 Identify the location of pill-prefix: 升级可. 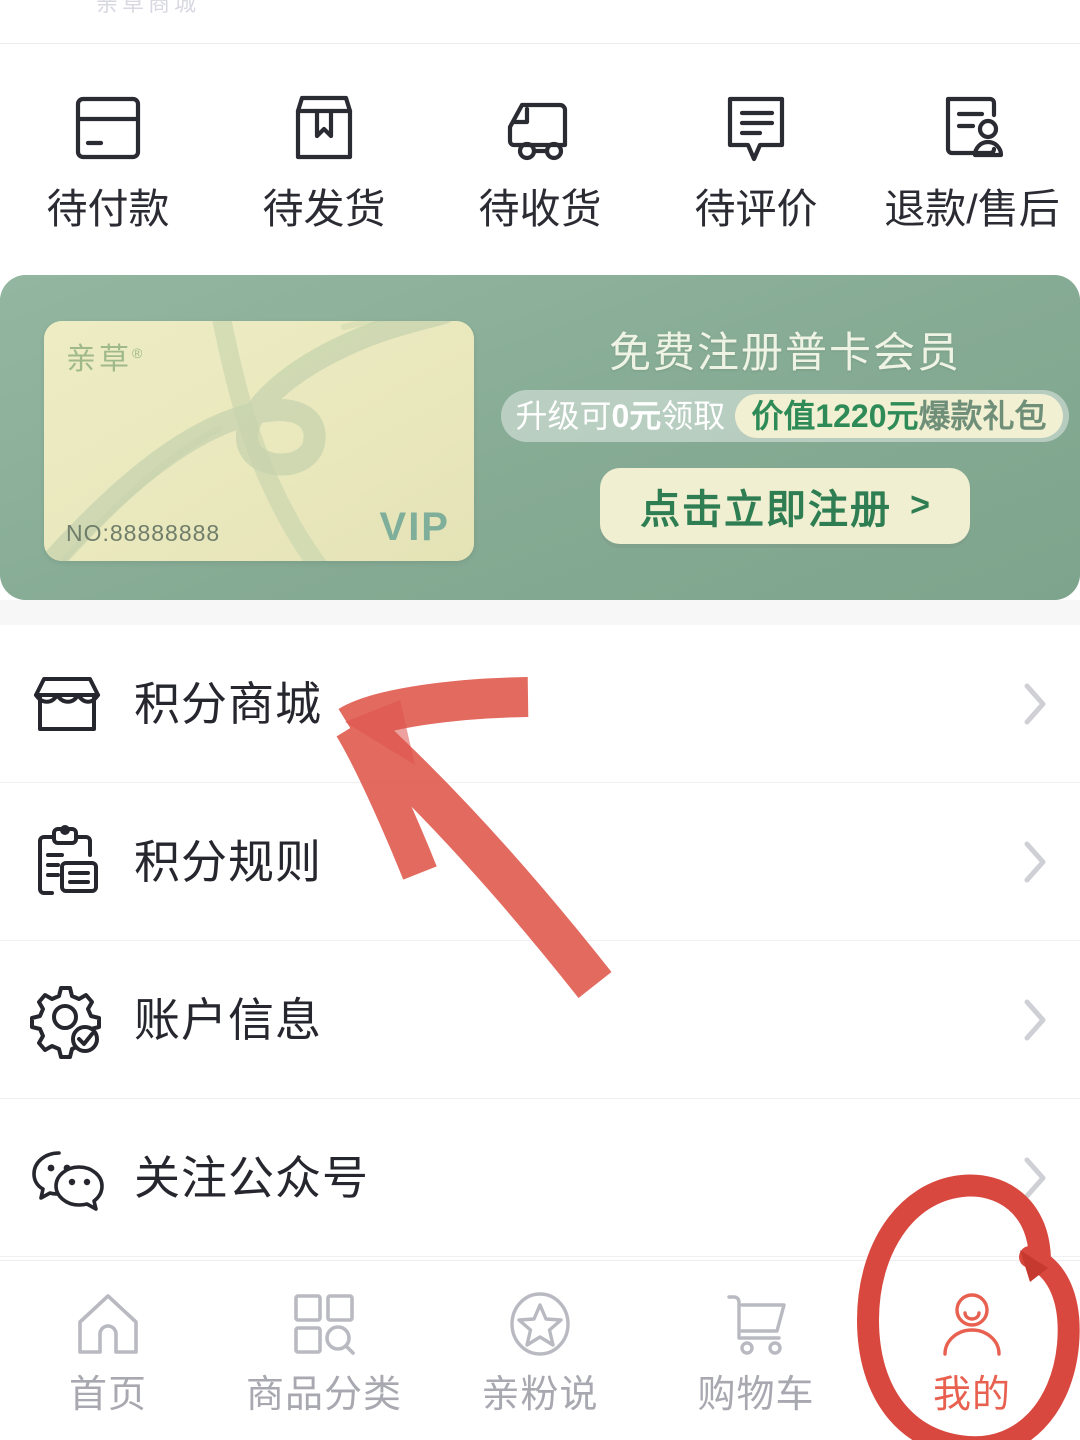
(563, 415).